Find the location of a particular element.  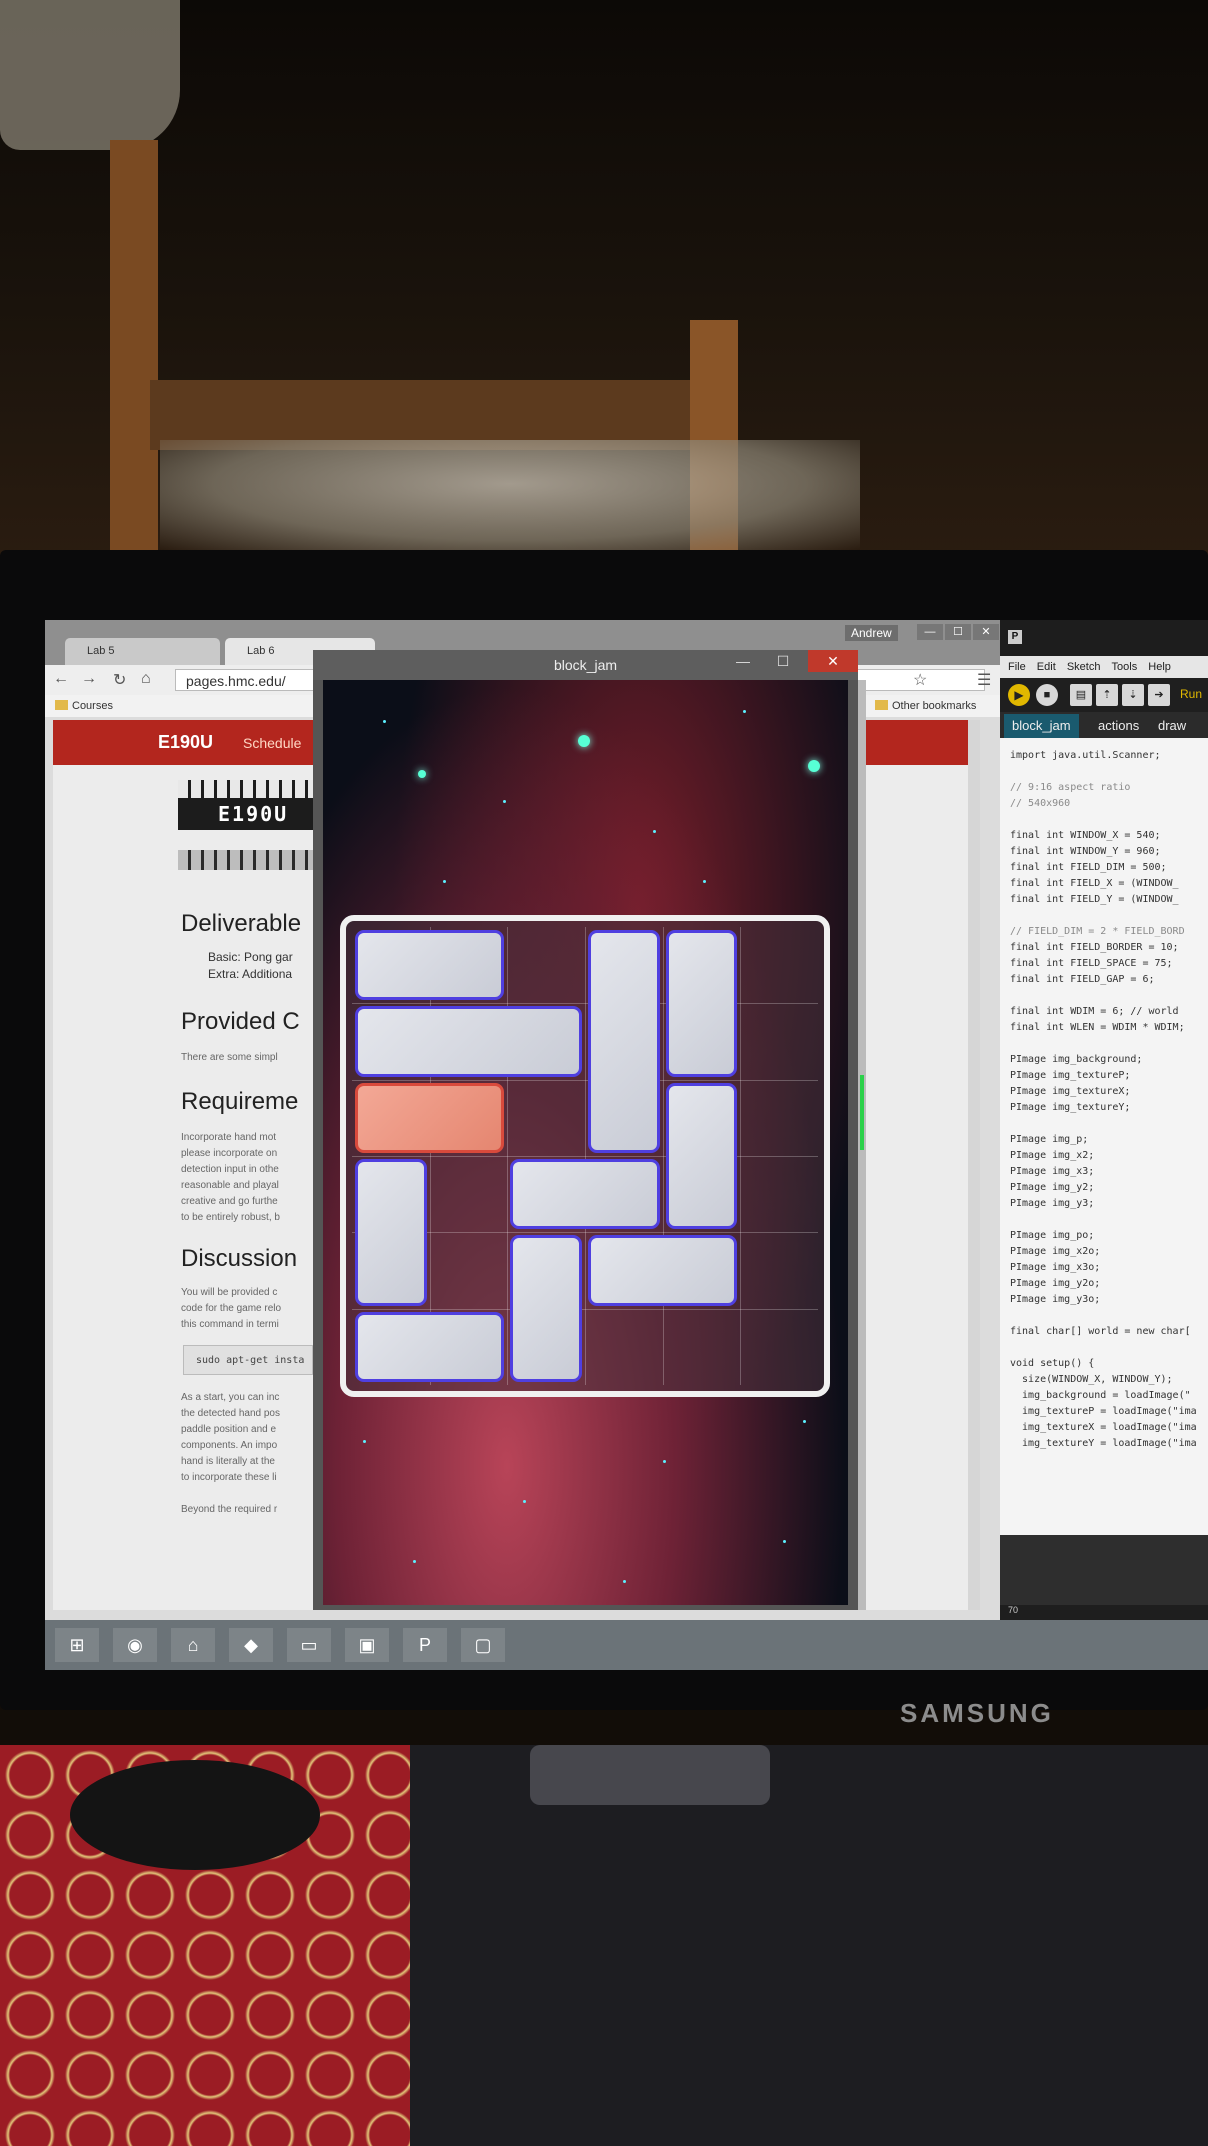

network-icon: ⌂ is located at coordinates (193, 1645).